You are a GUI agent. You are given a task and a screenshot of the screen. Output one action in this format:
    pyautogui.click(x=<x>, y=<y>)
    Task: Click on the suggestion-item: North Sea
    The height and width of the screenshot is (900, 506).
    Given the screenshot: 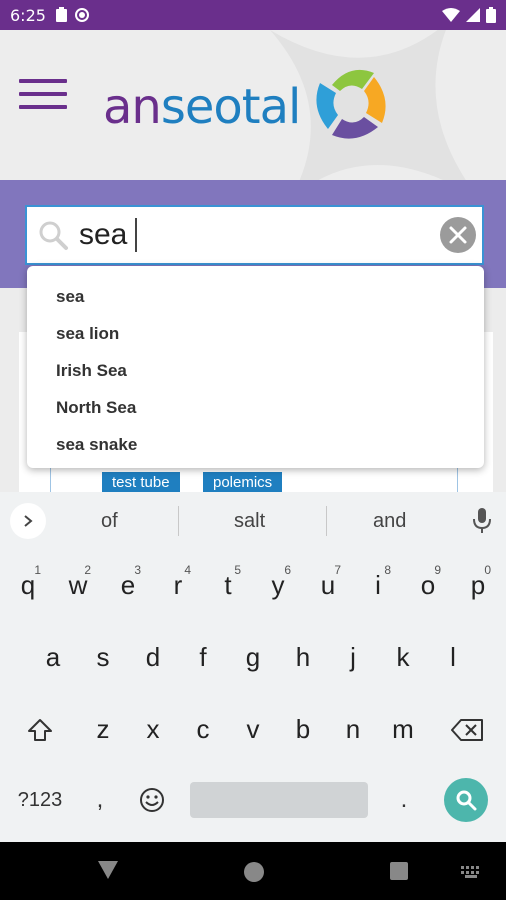 What is the action you would take?
    pyautogui.click(x=255, y=407)
    